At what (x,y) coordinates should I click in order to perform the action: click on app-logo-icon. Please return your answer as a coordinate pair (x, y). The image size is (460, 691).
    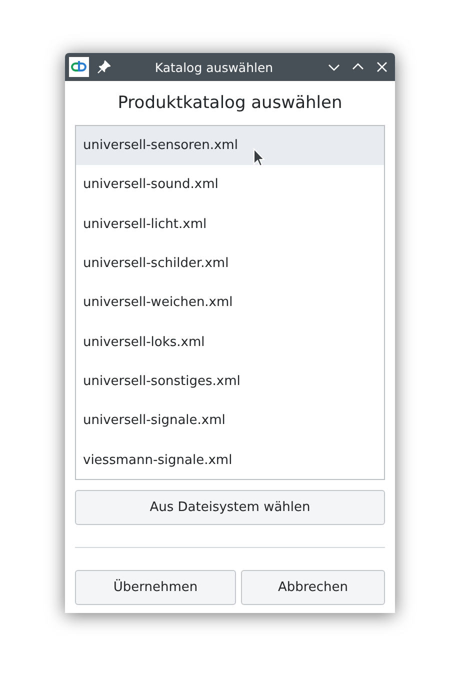
    Looking at the image, I should click on (79, 67).